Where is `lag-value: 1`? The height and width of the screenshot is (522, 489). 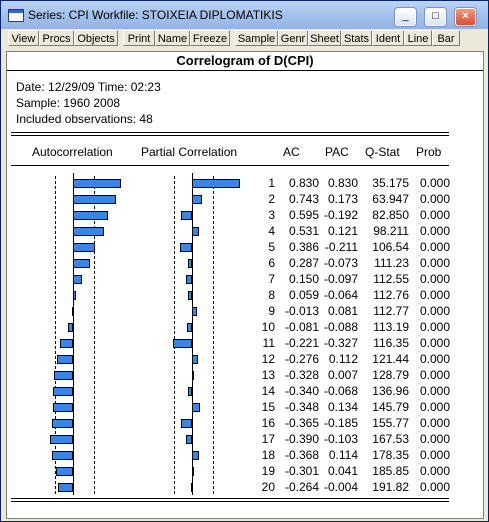
lag-value: 1 is located at coordinates (271, 183).